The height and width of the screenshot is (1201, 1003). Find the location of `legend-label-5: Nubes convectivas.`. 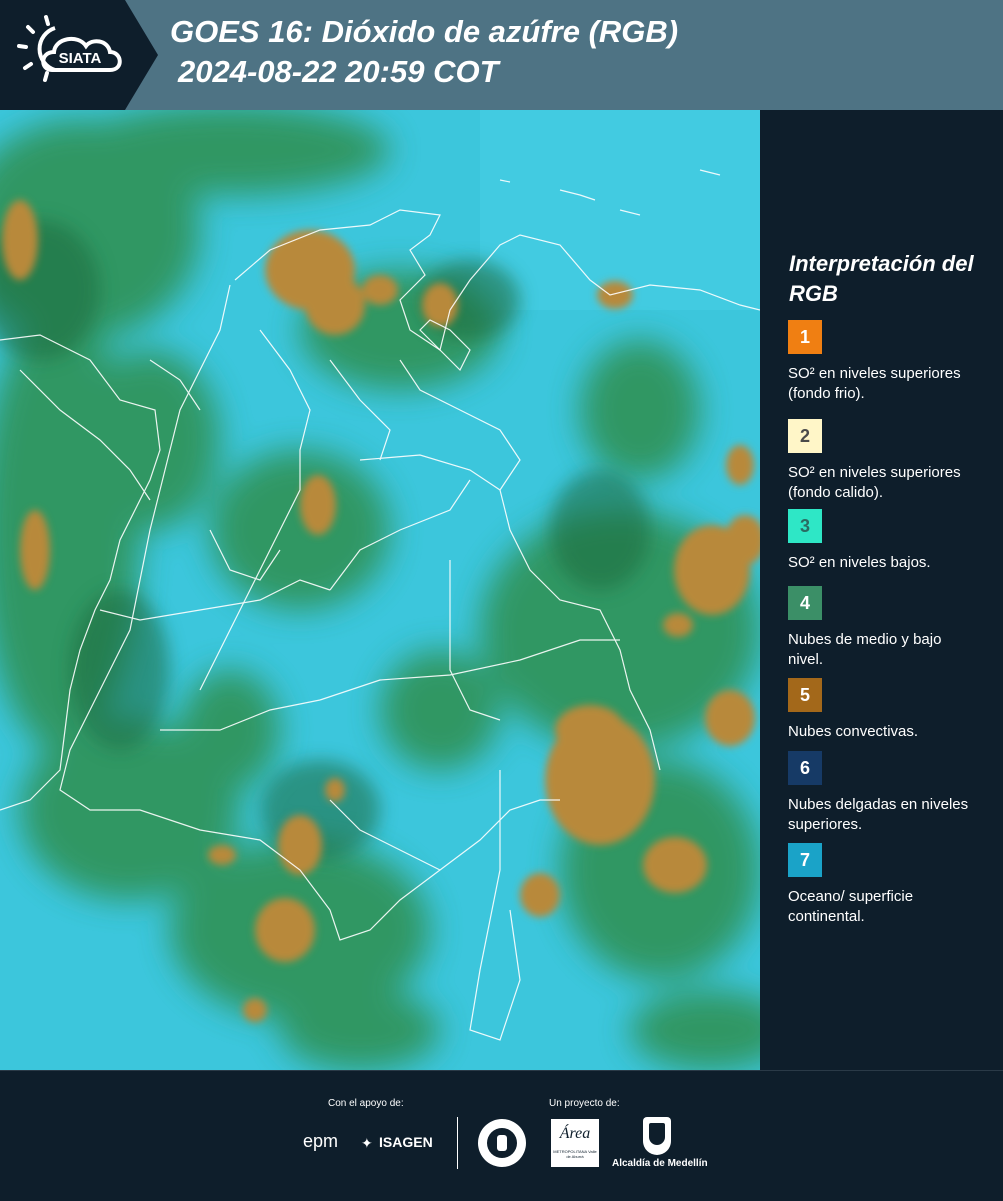

legend-label-5: Nubes convectivas. is located at coordinates (853, 731).